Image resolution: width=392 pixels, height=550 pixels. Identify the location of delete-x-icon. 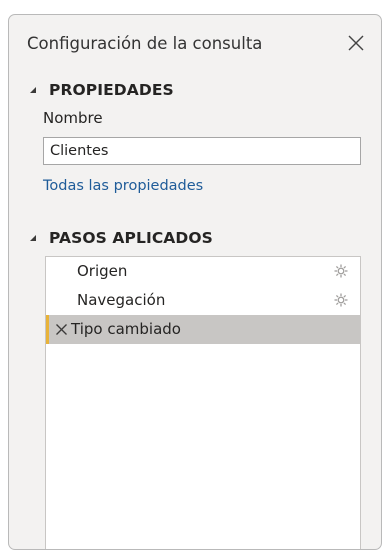
(61, 329).